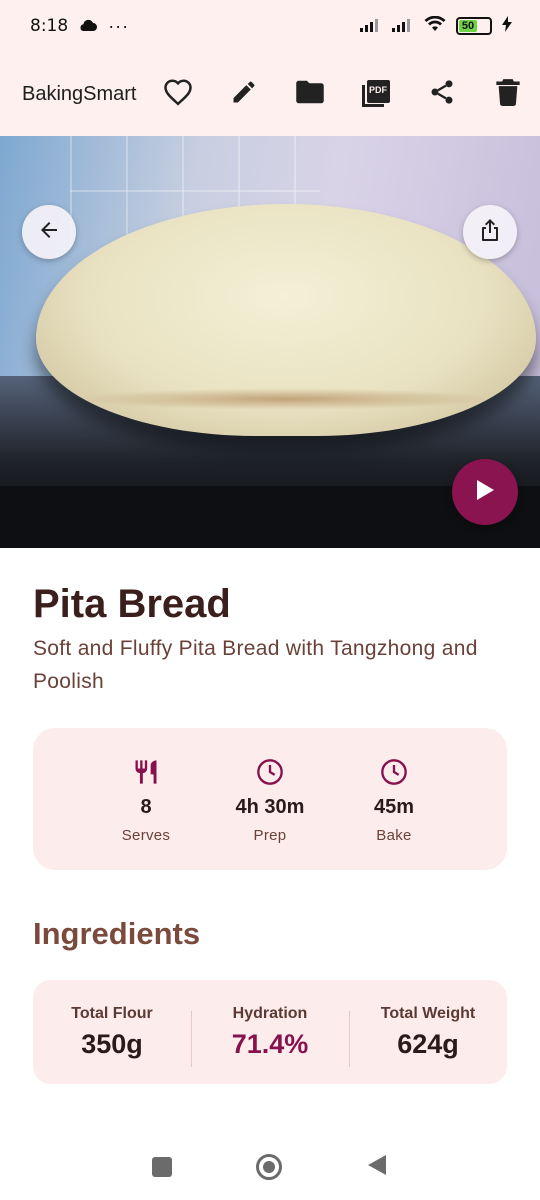 The width and height of the screenshot is (540, 1200). I want to click on share-upload-icon, so click(490, 232).